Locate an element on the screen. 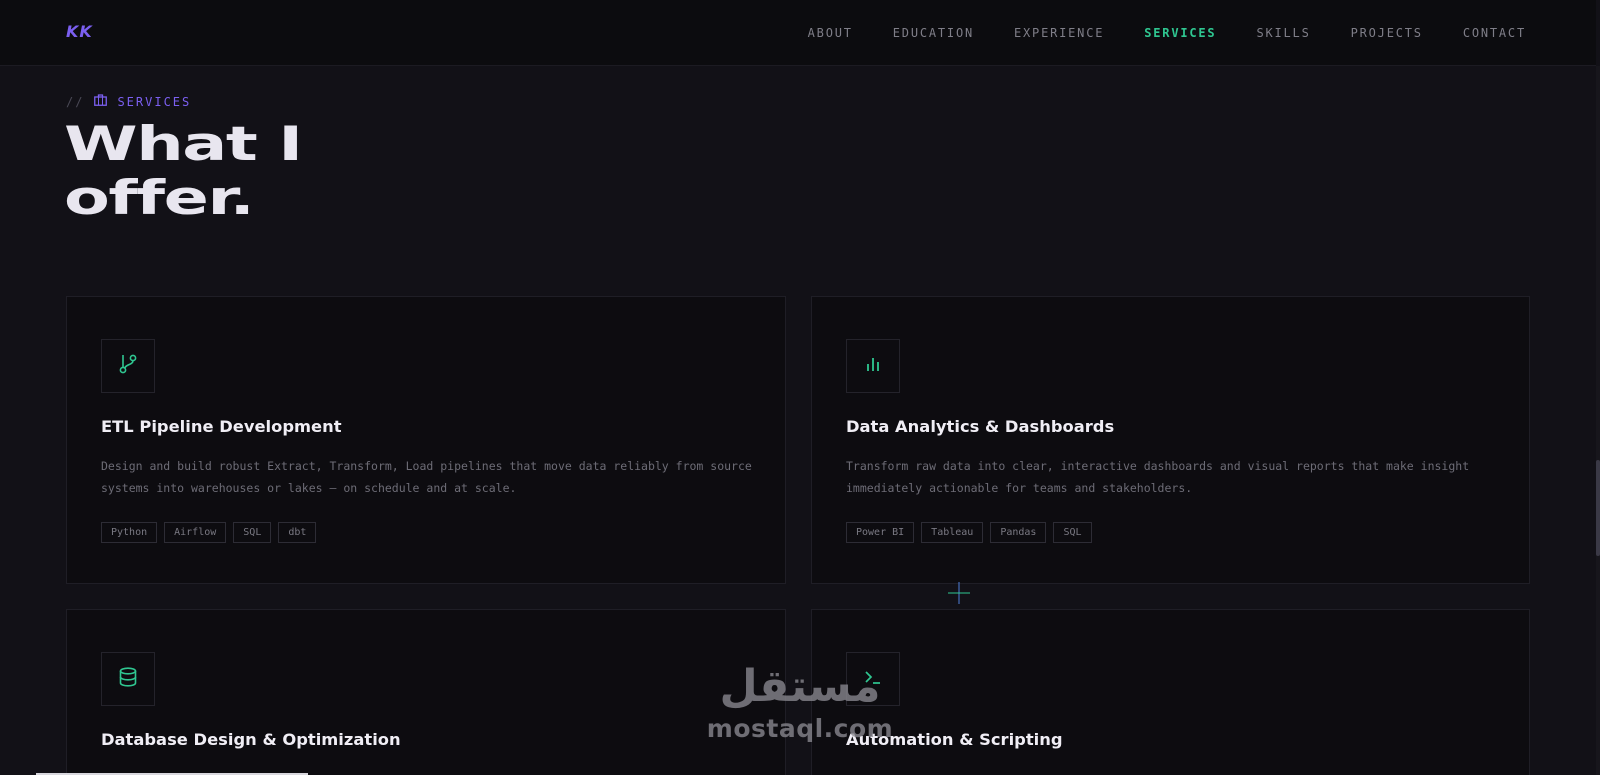 The image size is (1600, 775). scrollbar-track is located at coordinates (1598, 420).